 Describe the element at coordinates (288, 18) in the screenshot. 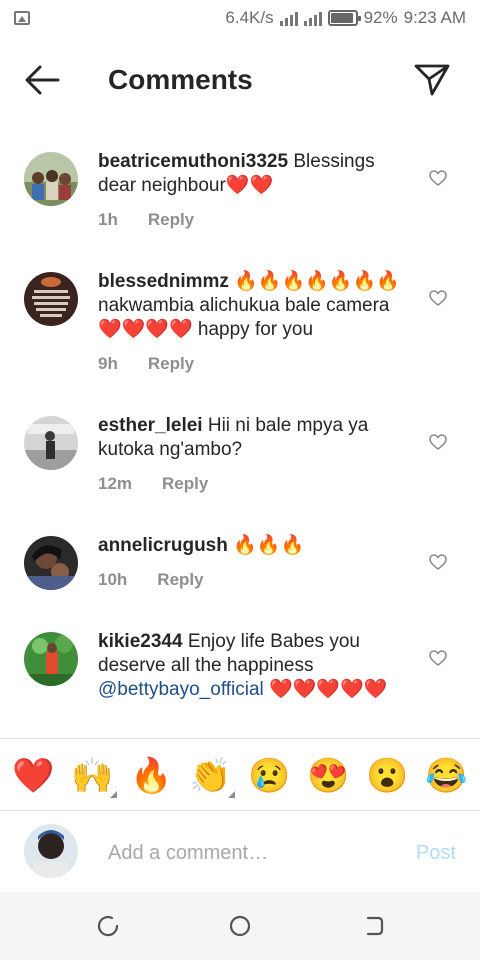

I see `signal-icon` at that location.